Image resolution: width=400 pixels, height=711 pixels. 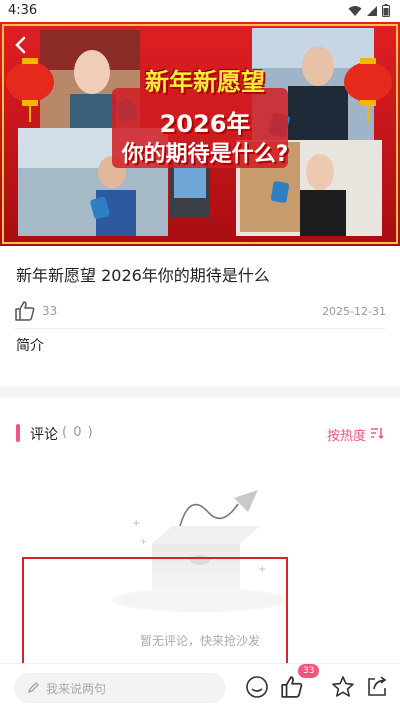 I want to click on status-icons, so click(x=369, y=10).